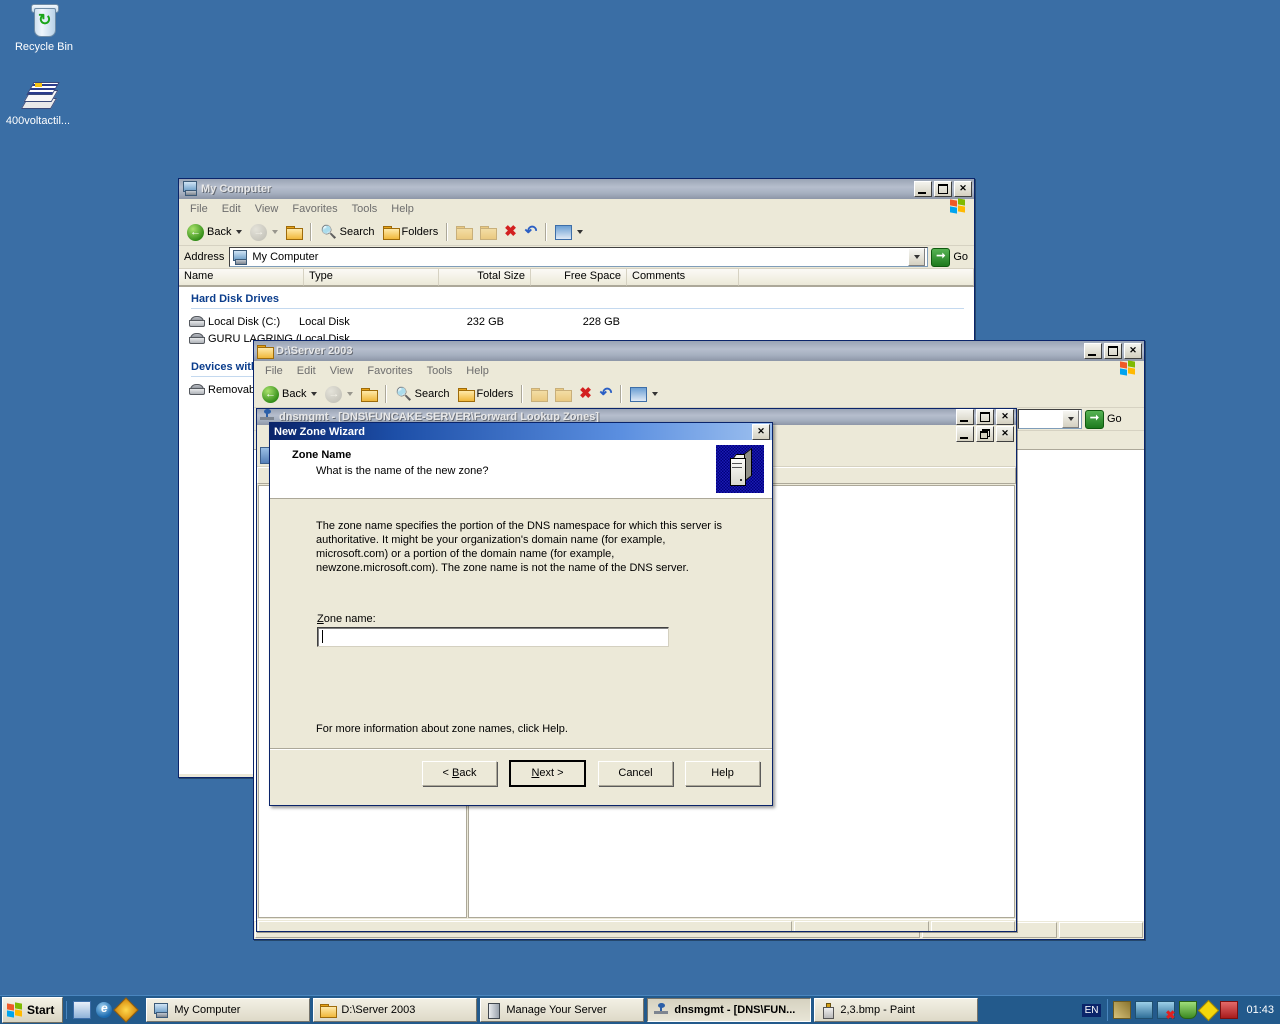 The height and width of the screenshot is (1024, 1280). I want to click on yellow-diamond-icon, so click(1209, 1010).